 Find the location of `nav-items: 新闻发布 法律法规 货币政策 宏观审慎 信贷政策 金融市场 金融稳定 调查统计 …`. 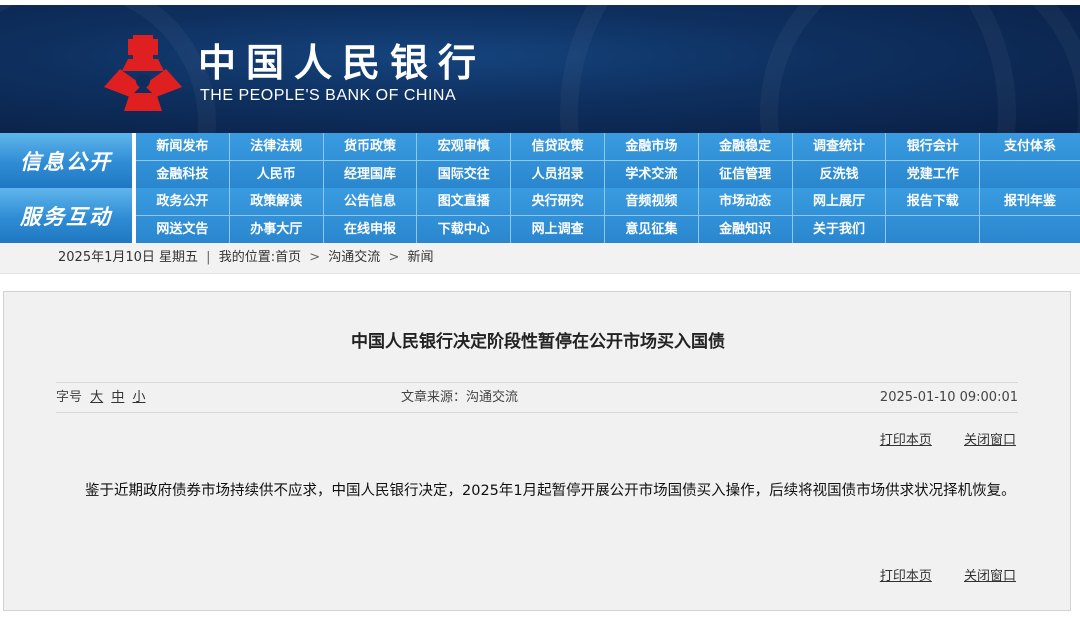

nav-items: 新闻发布 法律法规 货币政策 宏观审慎 信贷政策 金融市场 金融稳定 调查统计 … is located at coordinates (608, 160).